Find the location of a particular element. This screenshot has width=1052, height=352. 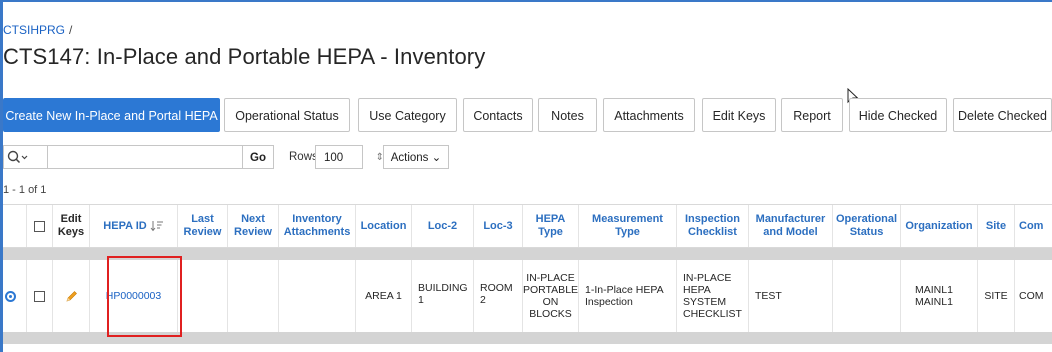

hepa-type-cell: IN-PLACE PORTABLE ON BLOCKS is located at coordinates (551, 296).